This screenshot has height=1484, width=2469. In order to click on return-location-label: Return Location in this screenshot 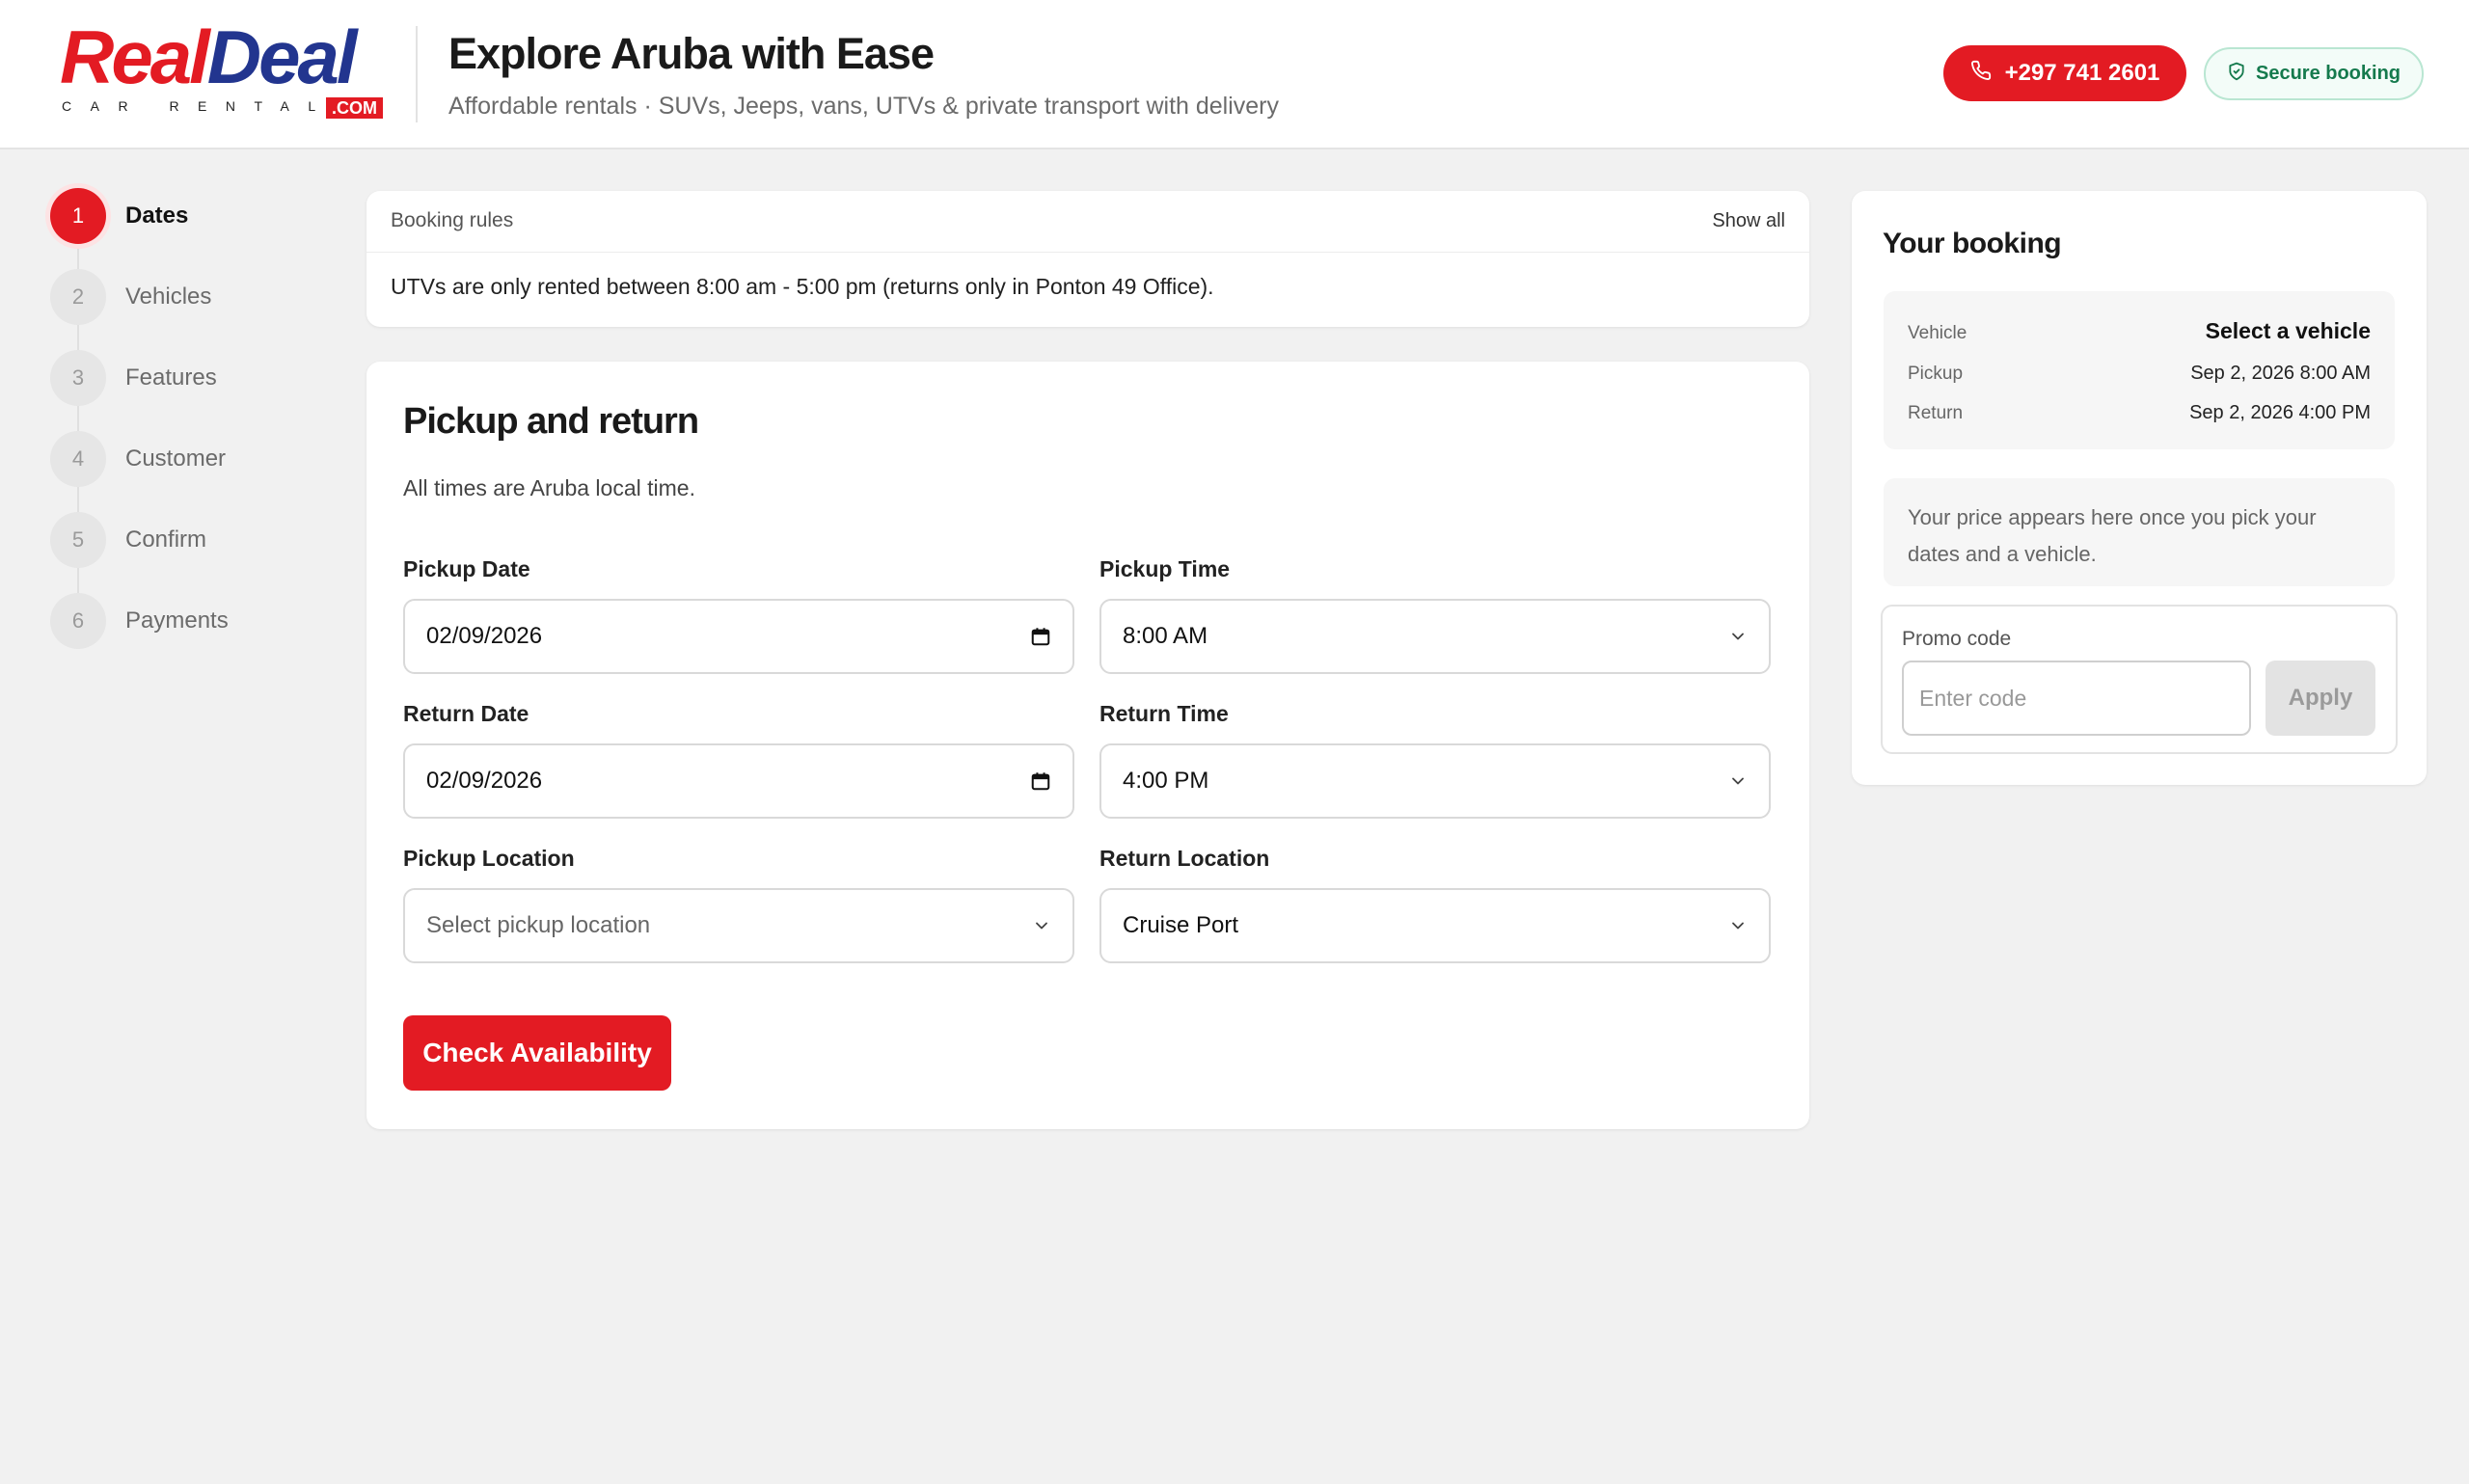, I will do `click(1184, 858)`.